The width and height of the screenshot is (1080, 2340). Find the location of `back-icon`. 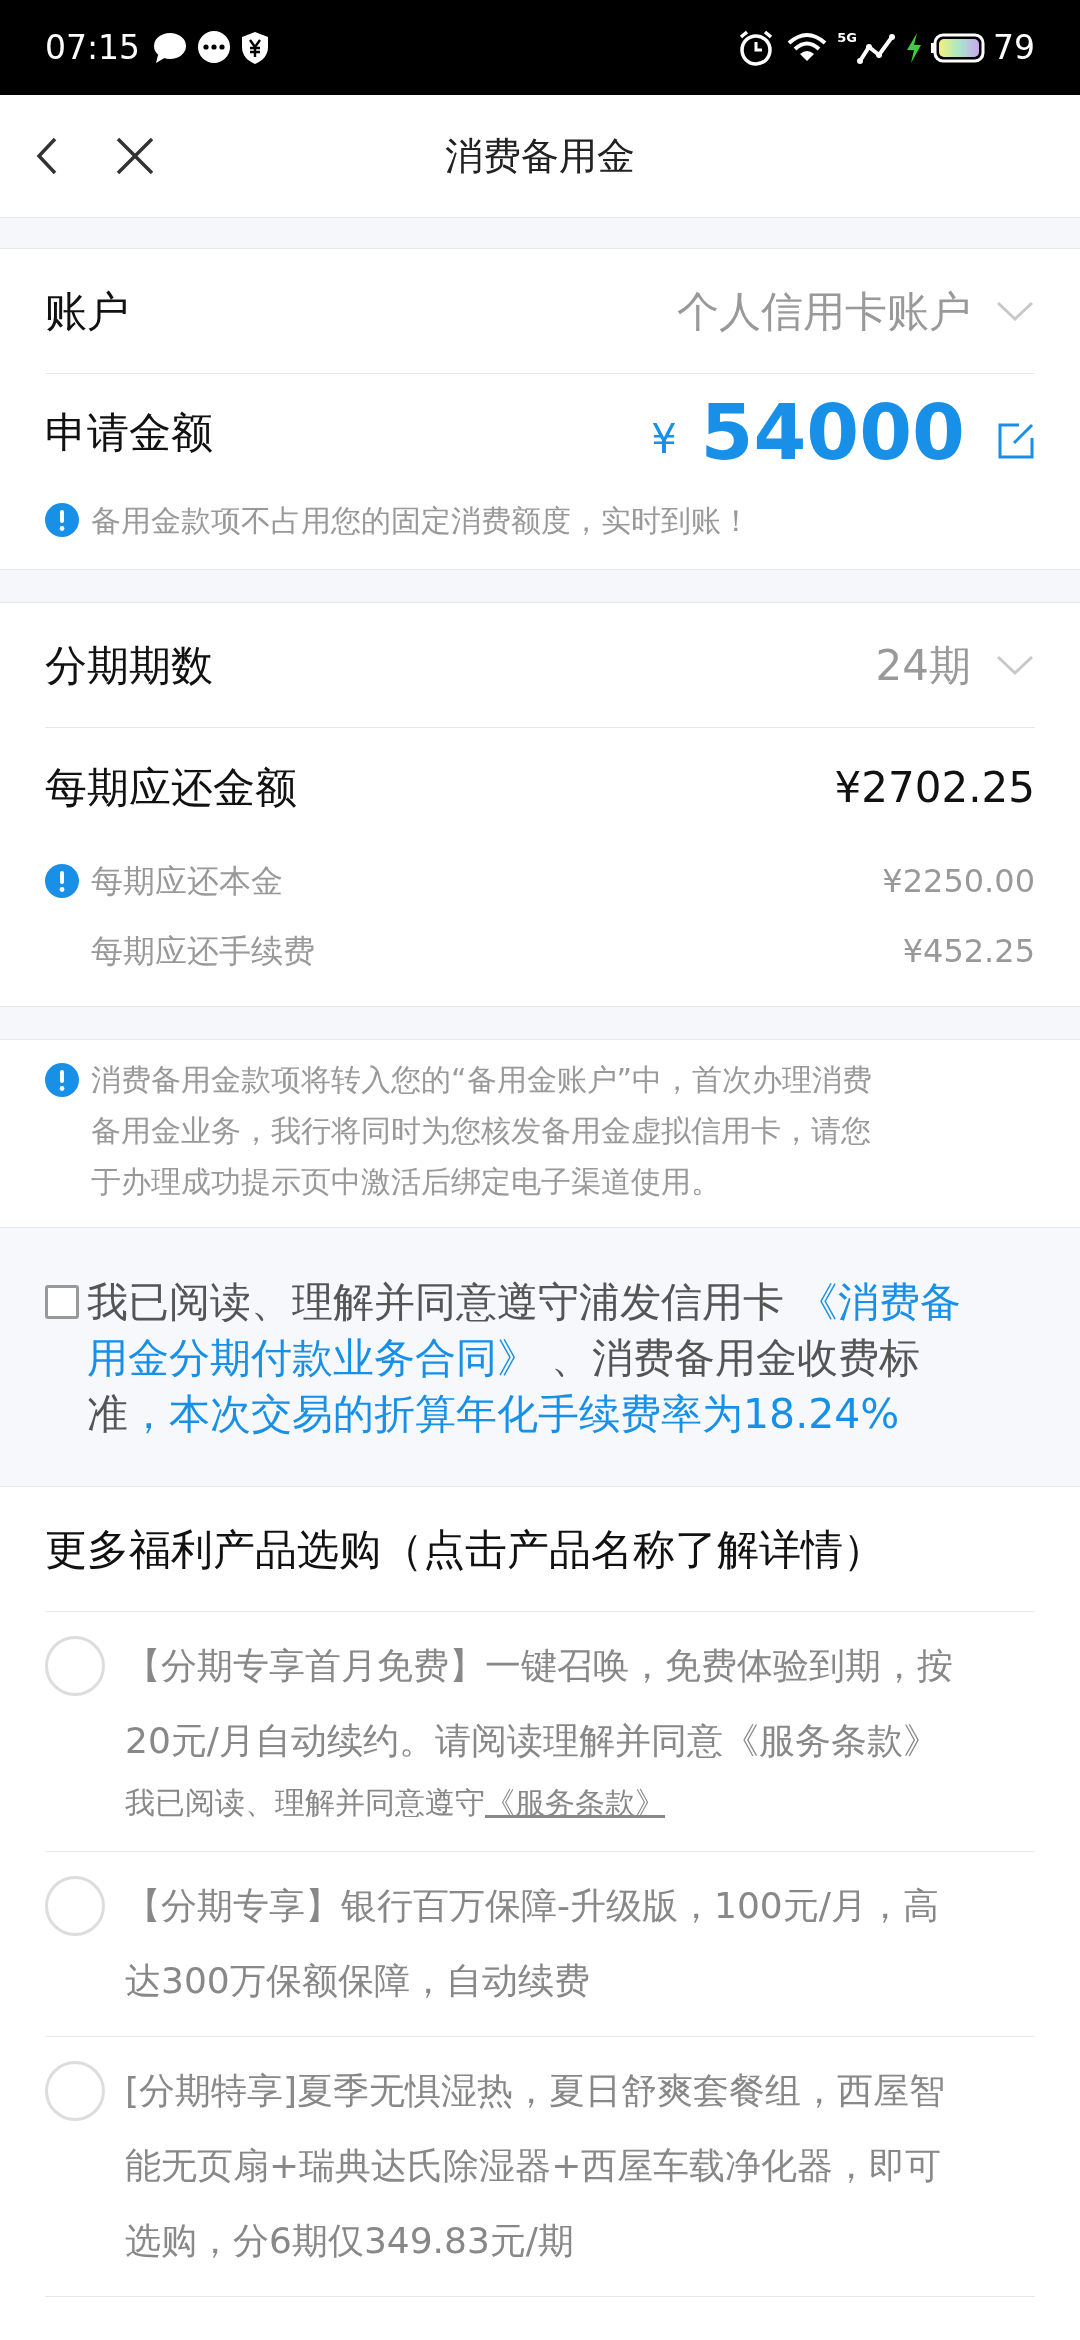

back-icon is located at coordinates (47, 156).